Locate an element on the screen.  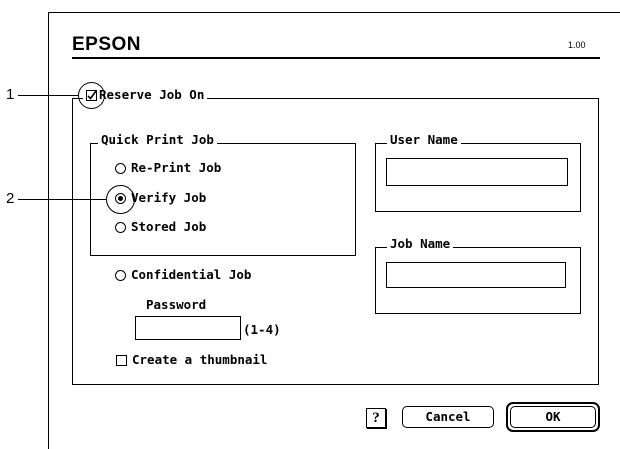
password-field is located at coordinates (188, 328).